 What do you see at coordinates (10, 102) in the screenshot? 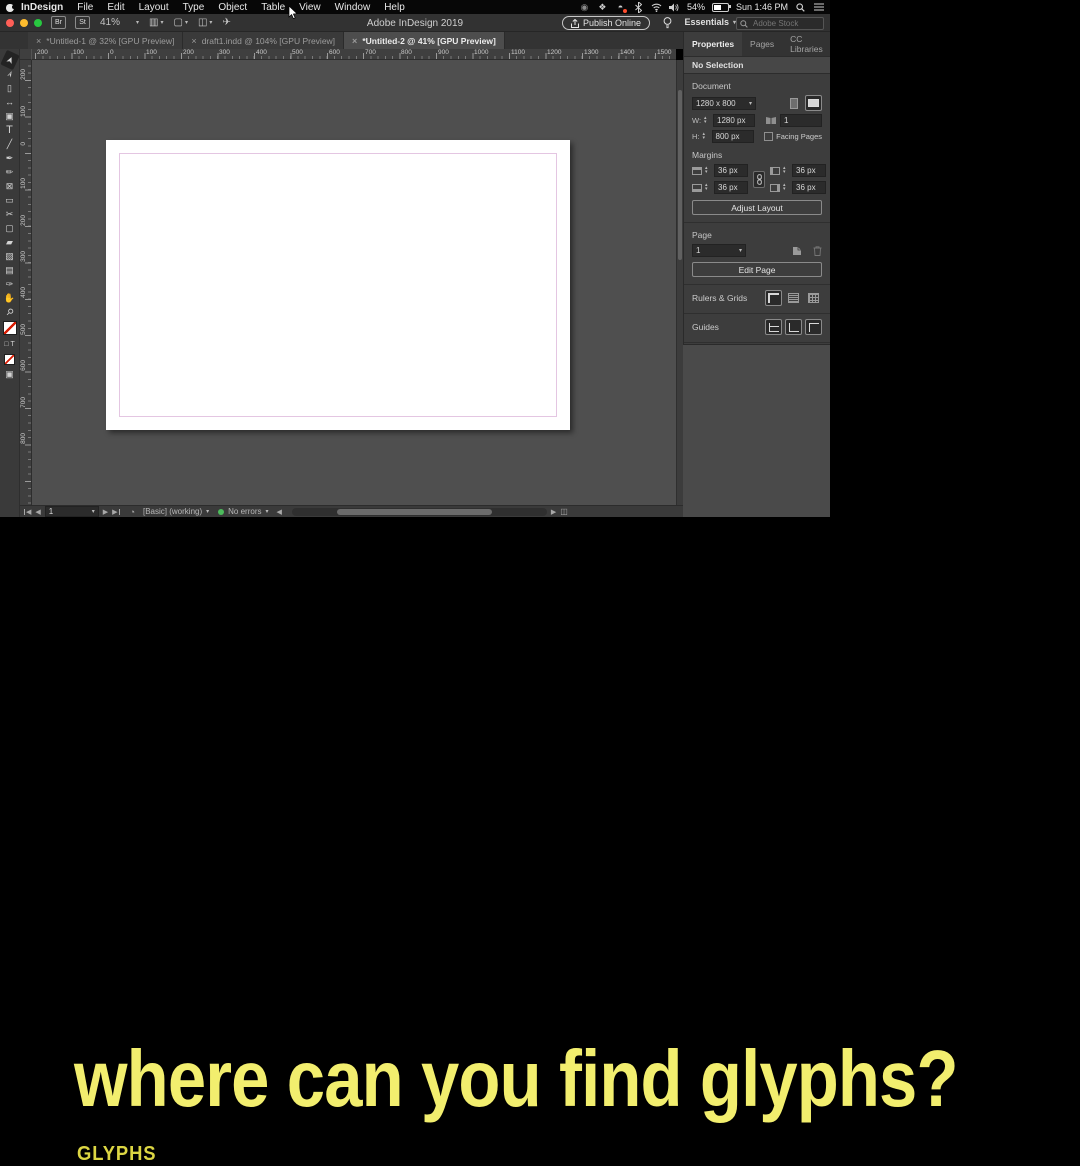
I see `gap-tool: ↔` at bounding box center [10, 102].